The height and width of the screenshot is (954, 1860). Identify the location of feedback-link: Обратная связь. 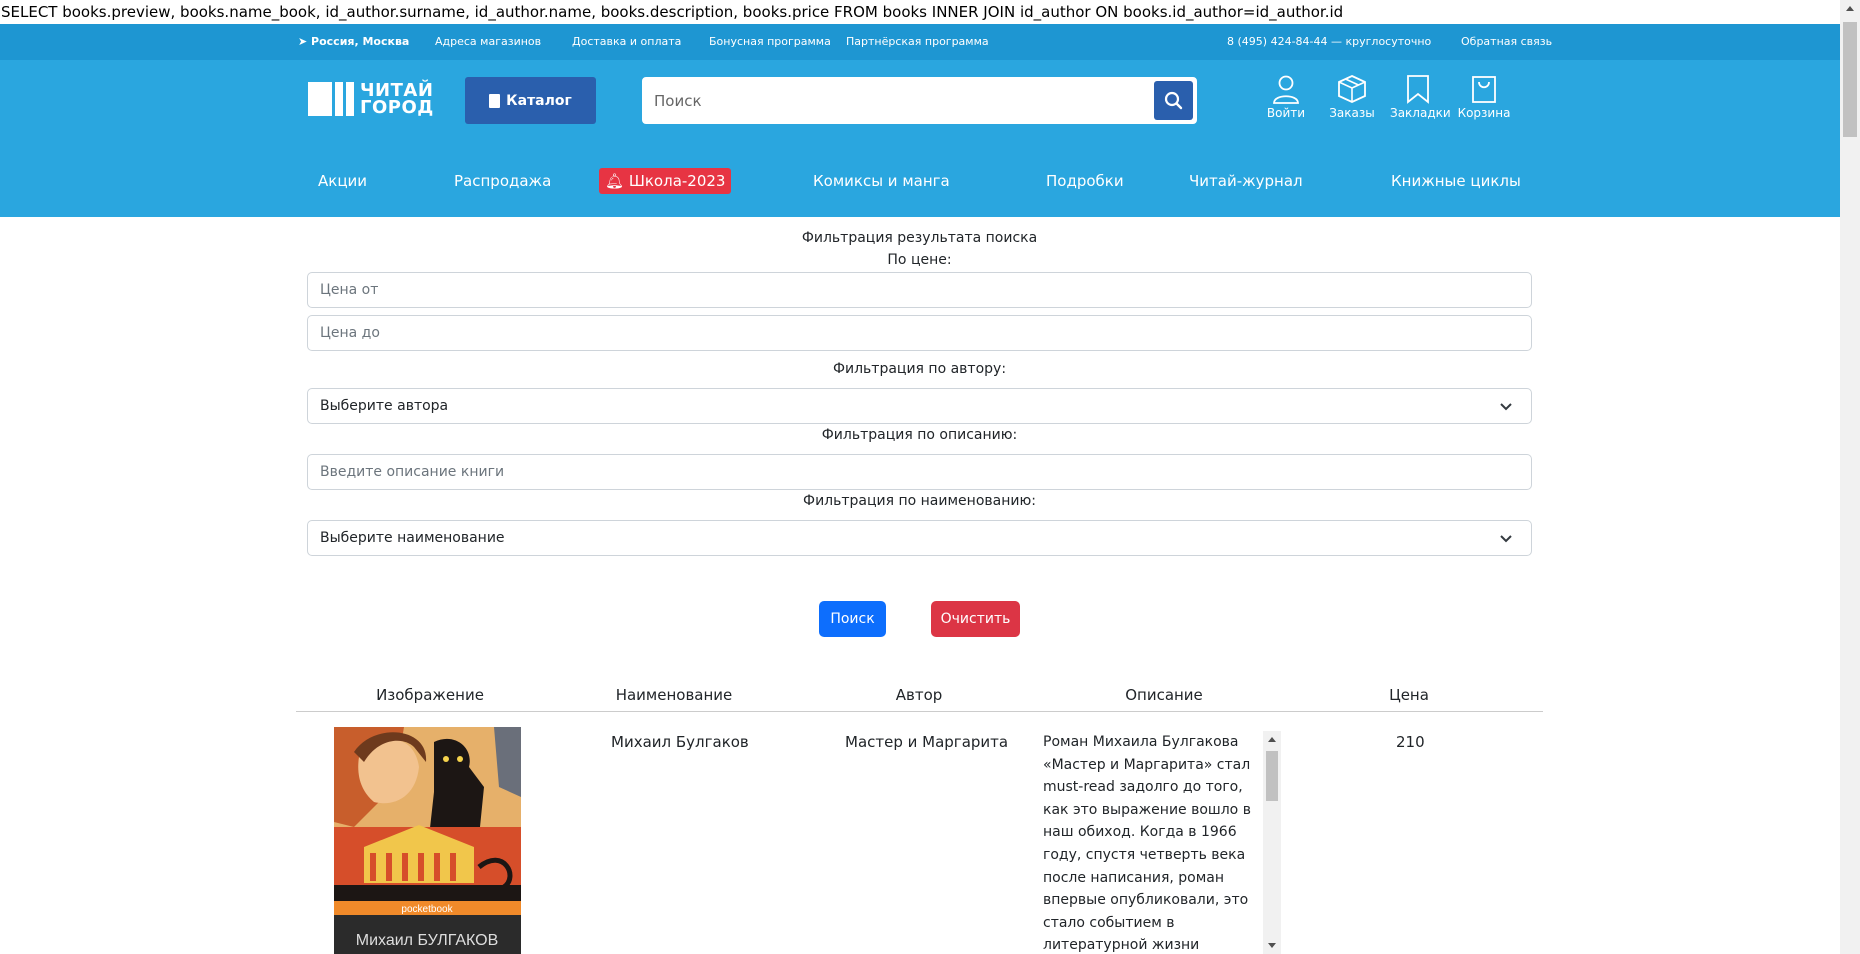
(1506, 41).